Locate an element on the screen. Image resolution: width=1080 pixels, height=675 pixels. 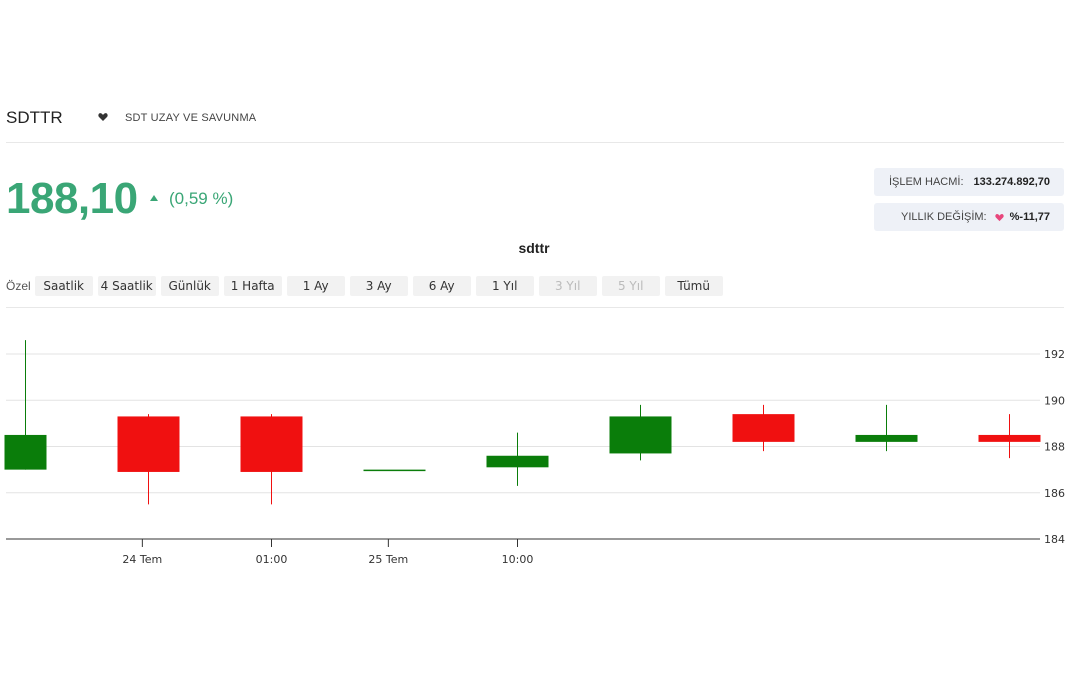
x-tick-label: 01:00 is located at coordinates (272, 559).